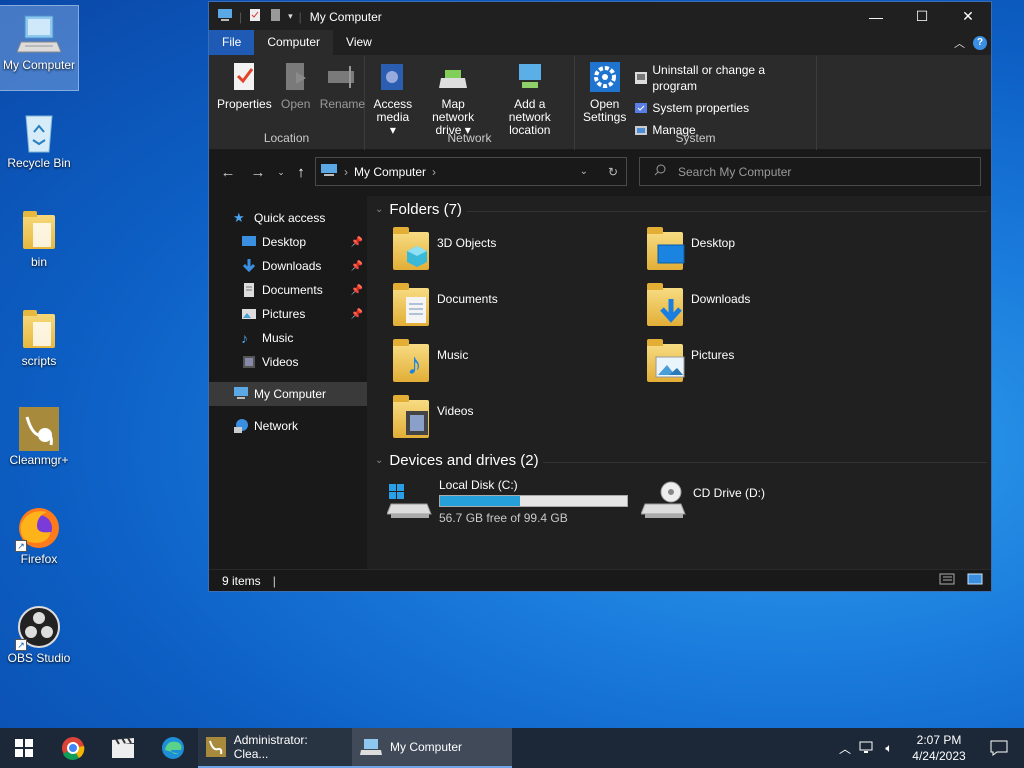  Describe the element at coordinates (959, 43) in the screenshot. I see `collapse-ribbon-icon: ︿` at that location.